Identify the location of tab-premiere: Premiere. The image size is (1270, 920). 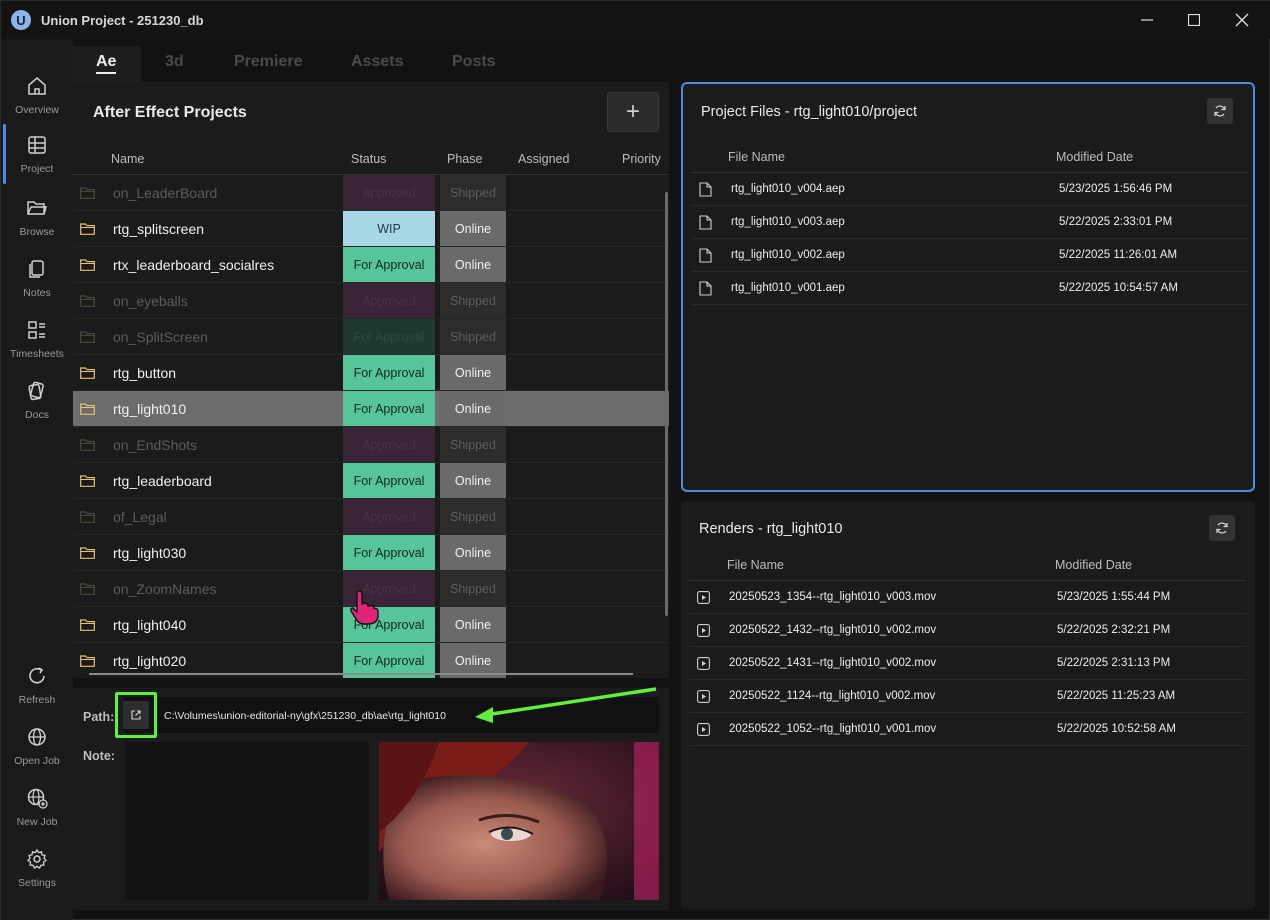
(268, 62).